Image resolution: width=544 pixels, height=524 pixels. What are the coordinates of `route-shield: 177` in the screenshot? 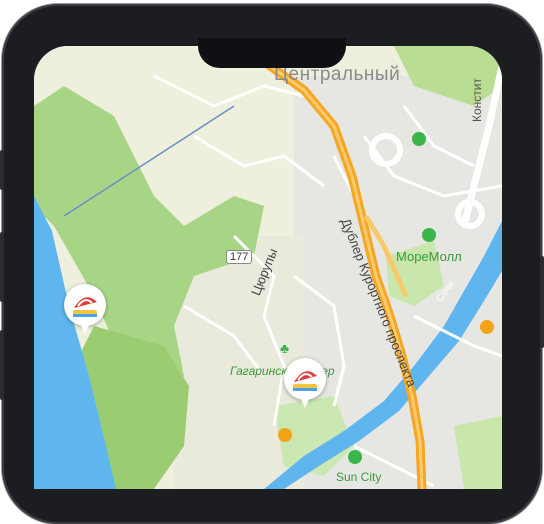 It's located at (239, 257).